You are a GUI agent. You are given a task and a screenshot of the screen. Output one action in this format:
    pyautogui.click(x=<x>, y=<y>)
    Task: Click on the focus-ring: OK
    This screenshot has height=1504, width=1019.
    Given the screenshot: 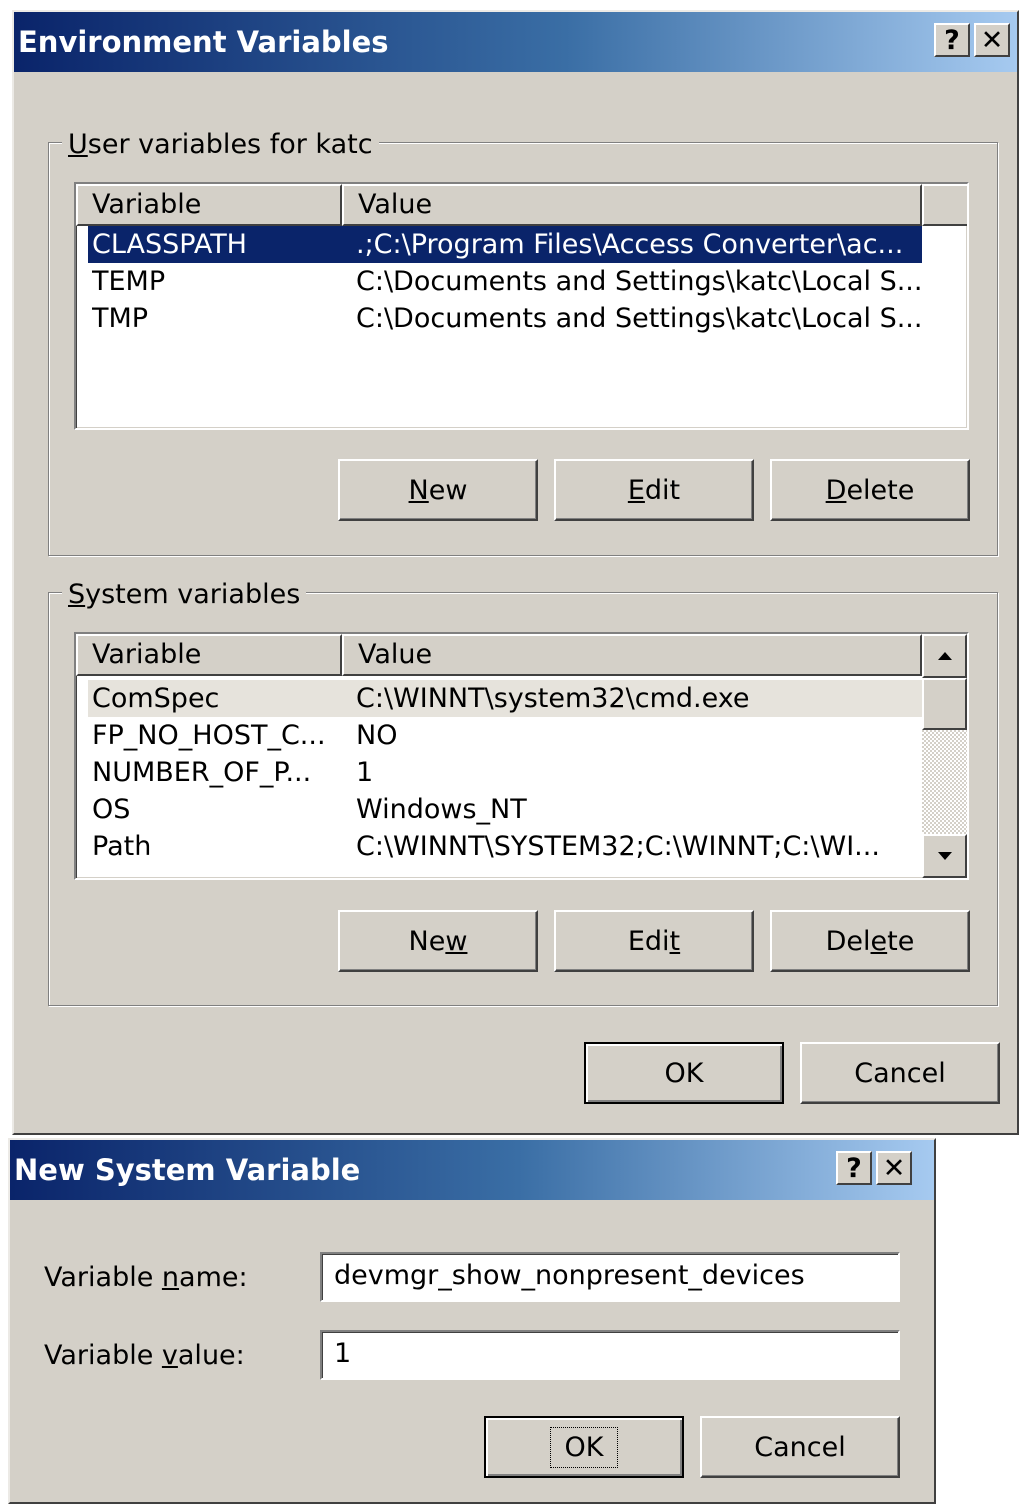 What is the action you would take?
    pyautogui.click(x=584, y=1447)
    